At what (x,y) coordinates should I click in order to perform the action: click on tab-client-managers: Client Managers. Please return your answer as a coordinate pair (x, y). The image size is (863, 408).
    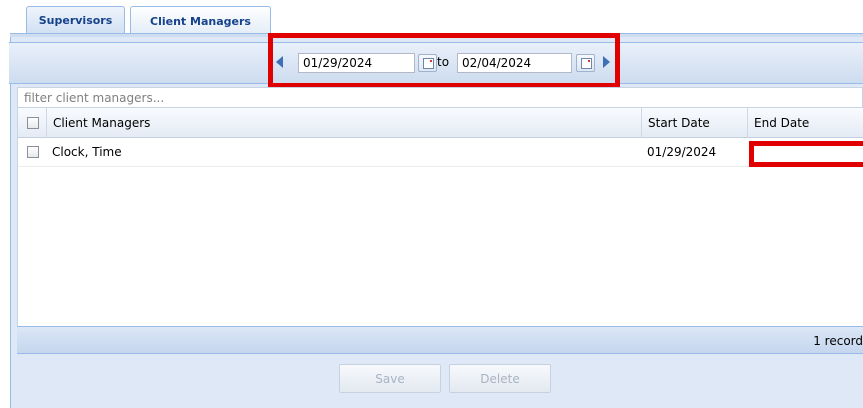
    Looking at the image, I should click on (200, 20).